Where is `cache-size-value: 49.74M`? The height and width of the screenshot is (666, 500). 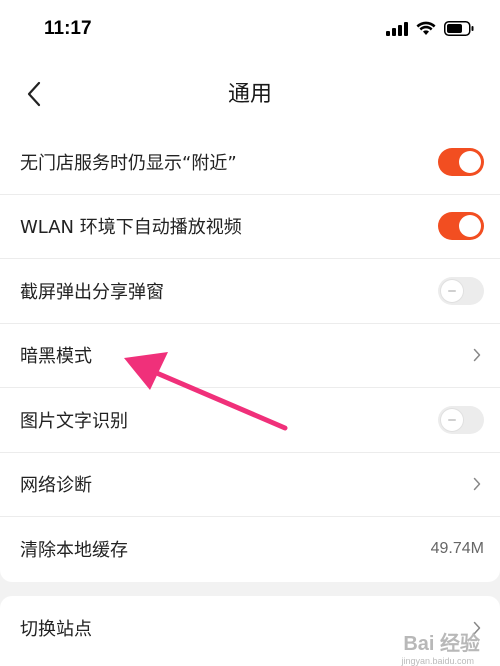 cache-size-value: 49.74M is located at coordinates (457, 549).